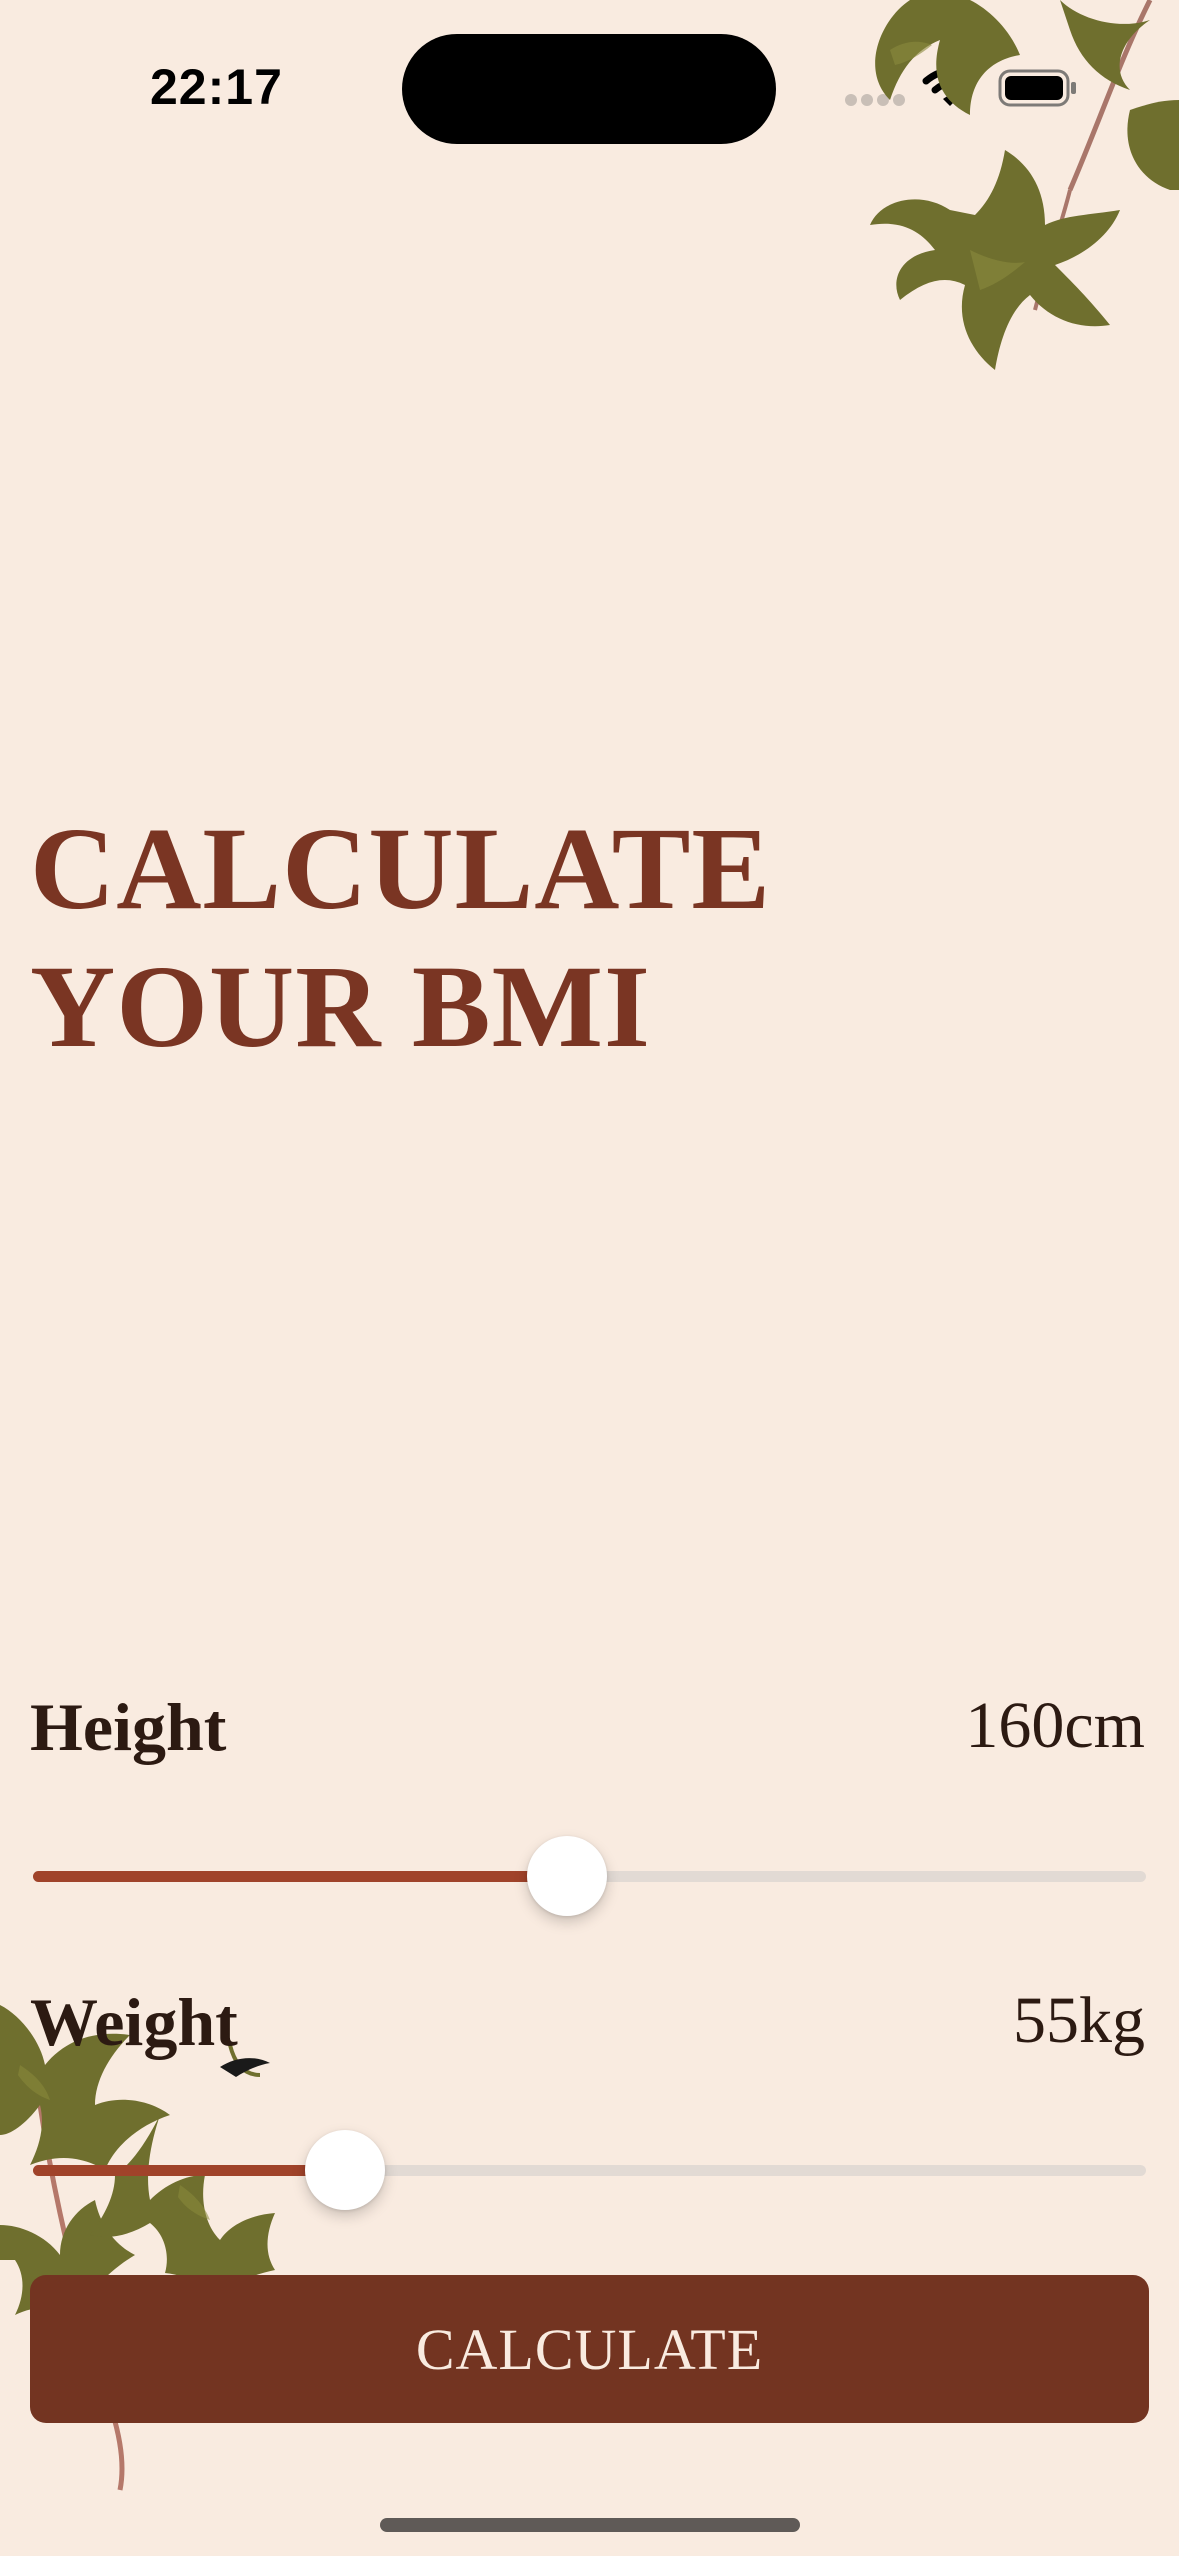  I want to click on status-time: 22:17, so click(216, 87).